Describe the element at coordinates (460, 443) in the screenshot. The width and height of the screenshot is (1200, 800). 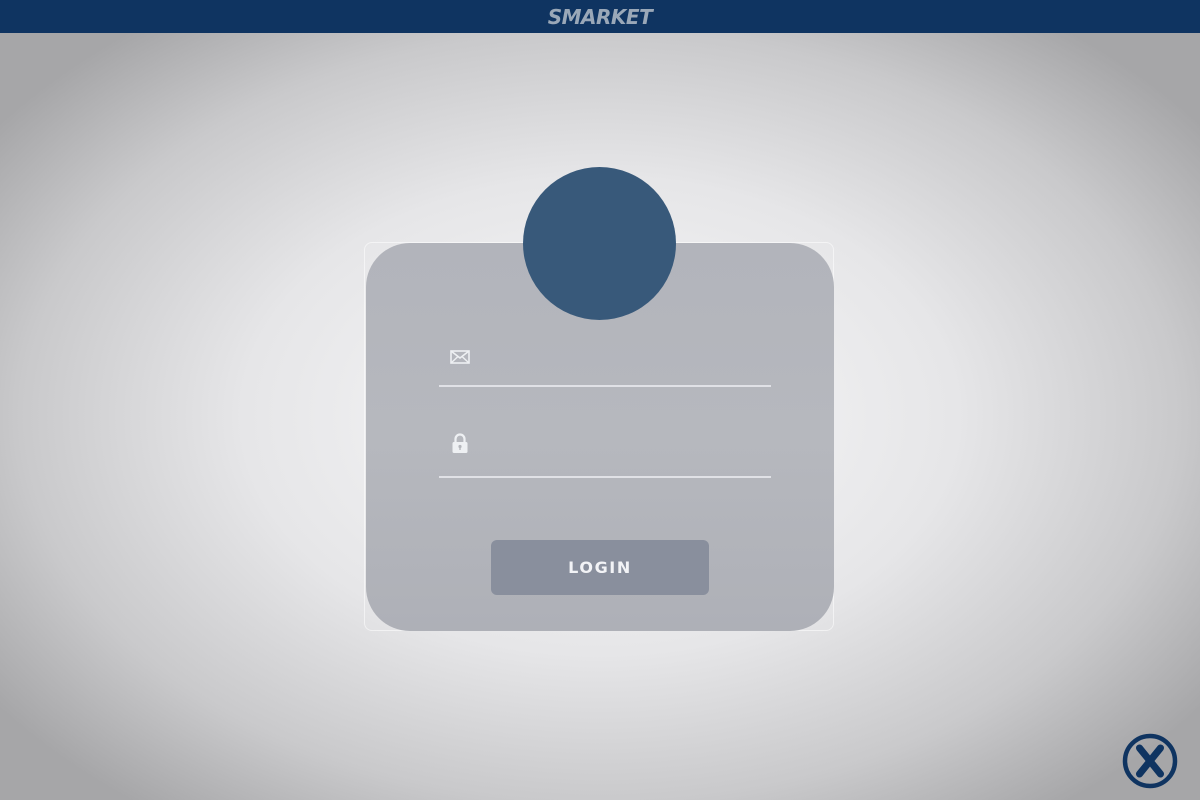
I see `lock-icon` at that location.